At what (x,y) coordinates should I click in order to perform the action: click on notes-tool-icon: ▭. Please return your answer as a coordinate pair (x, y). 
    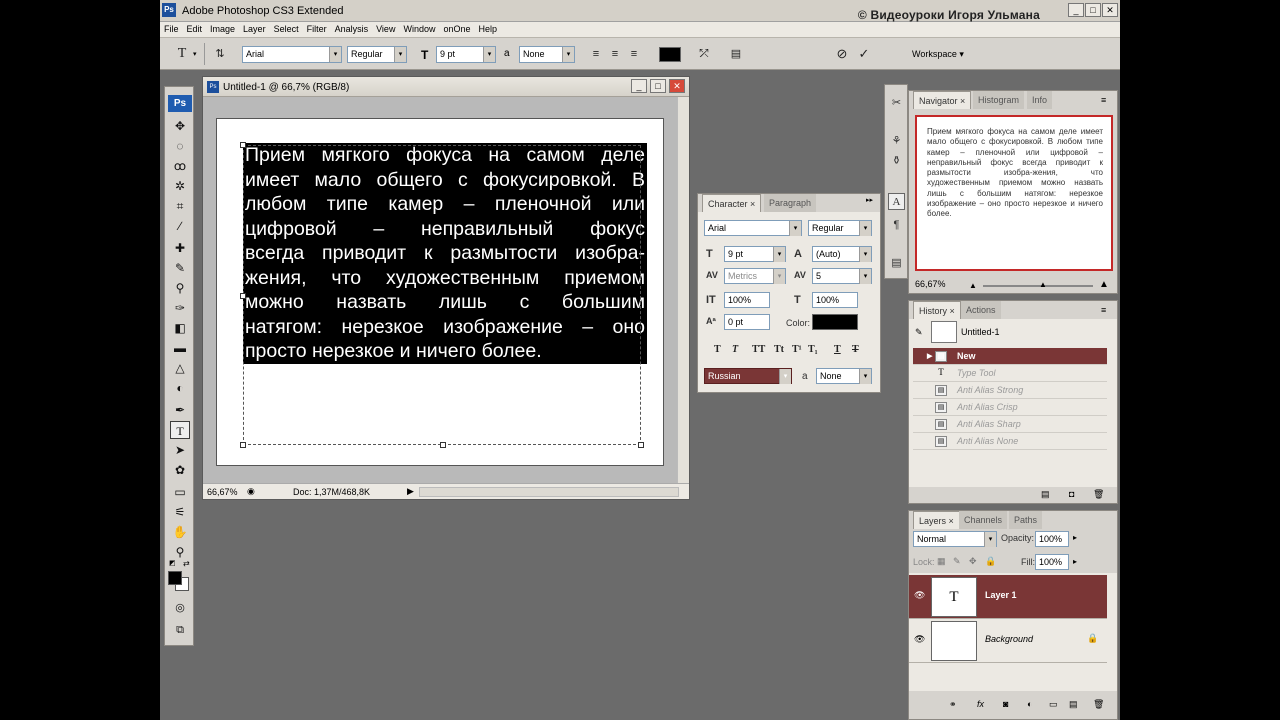
    Looking at the image, I should click on (180, 492).